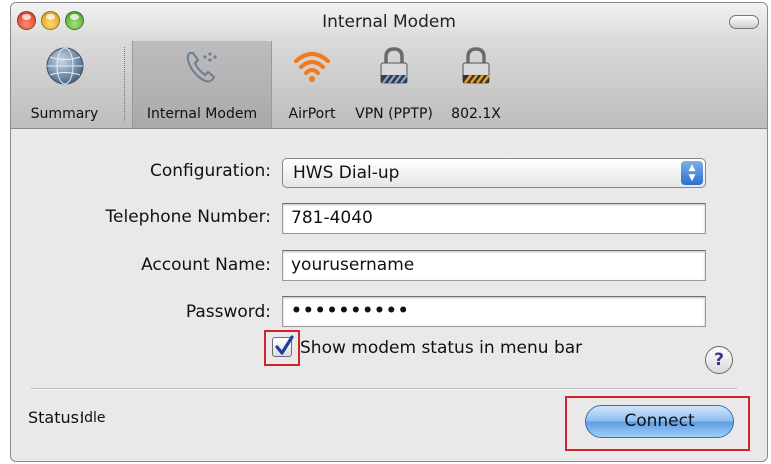 Image resolution: width=771 pixels, height=464 pixels. Describe the element at coordinates (202, 114) in the screenshot. I see `toolbar-item-label: Internal Modem` at that location.